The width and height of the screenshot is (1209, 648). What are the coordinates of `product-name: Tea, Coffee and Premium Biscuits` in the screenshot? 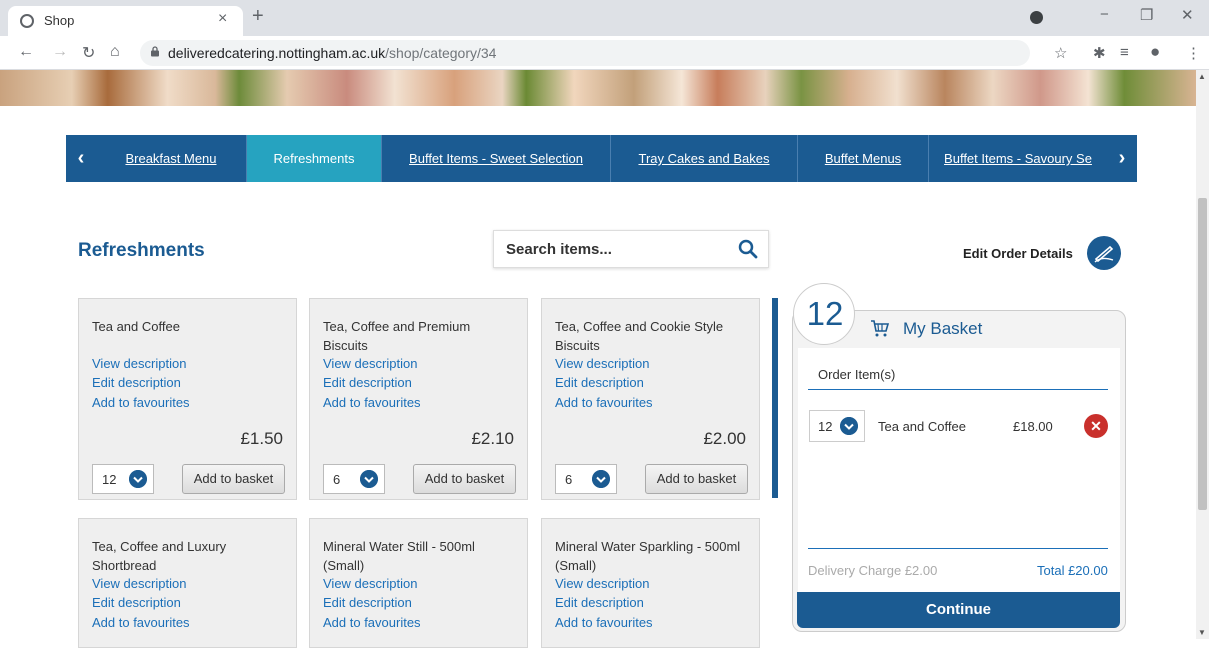 It's located at (397, 336).